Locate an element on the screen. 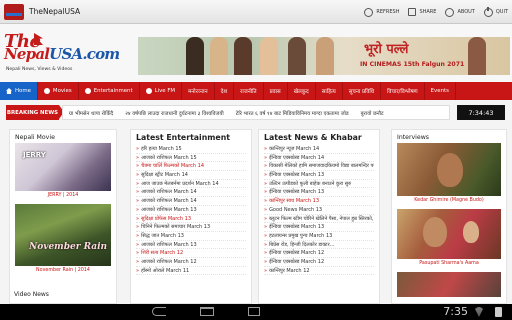 The height and width of the screenshot is (320, 512). section-title: Latest News & Khabar is located at coordinates (313, 137).